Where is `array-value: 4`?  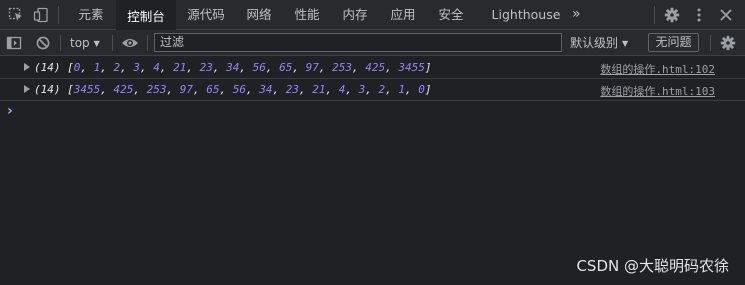
array-value: 4 is located at coordinates (156, 67).